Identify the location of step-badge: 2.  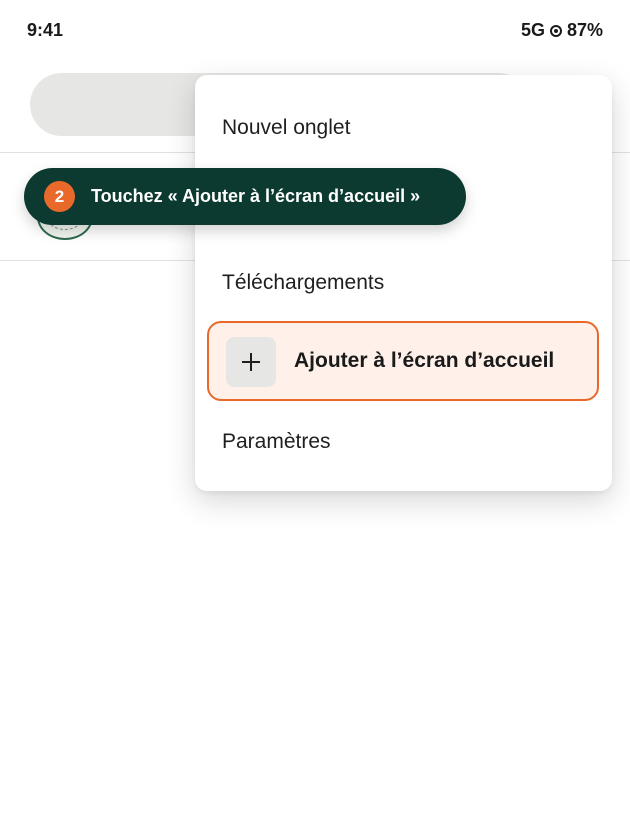
(59, 196).